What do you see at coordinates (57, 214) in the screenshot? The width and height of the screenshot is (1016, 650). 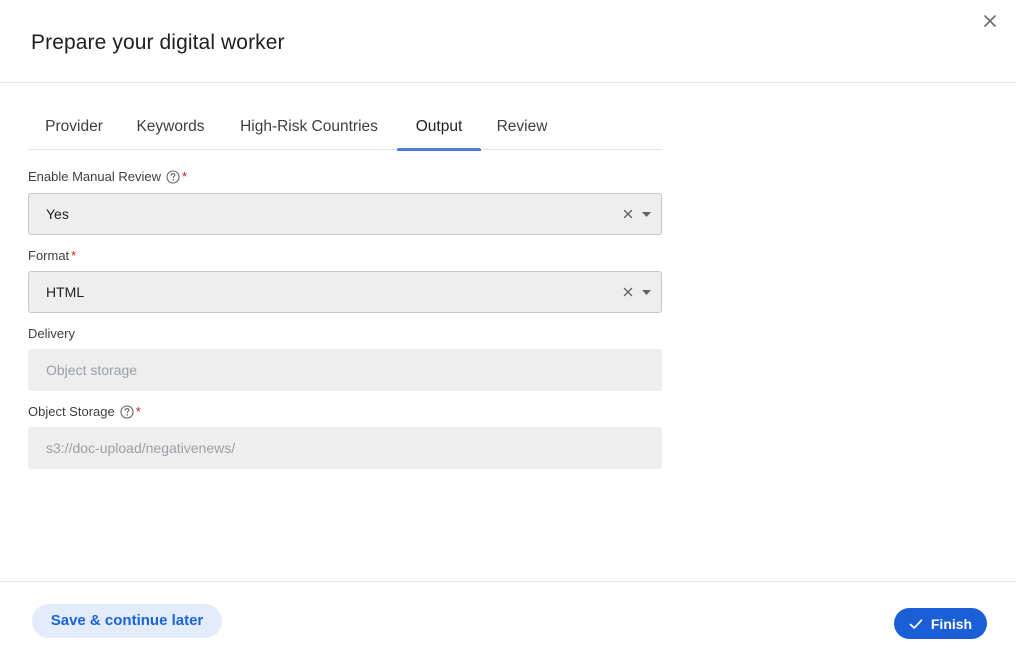 I see `manual-review-value: Yes` at bounding box center [57, 214].